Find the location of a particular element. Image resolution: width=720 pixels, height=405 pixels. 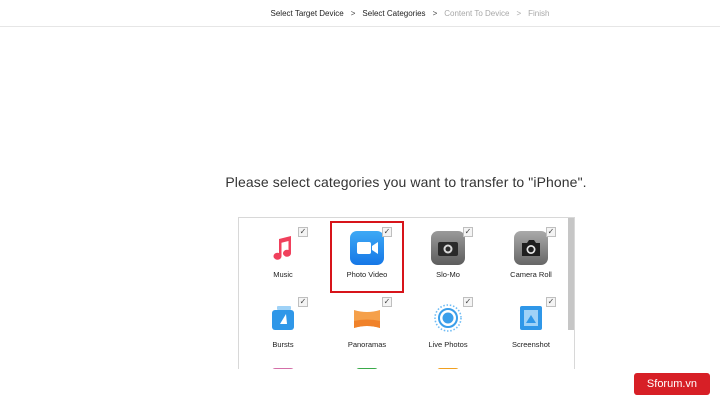

category-slo-mo: ✓ Slo-Mo is located at coordinates (448, 257).